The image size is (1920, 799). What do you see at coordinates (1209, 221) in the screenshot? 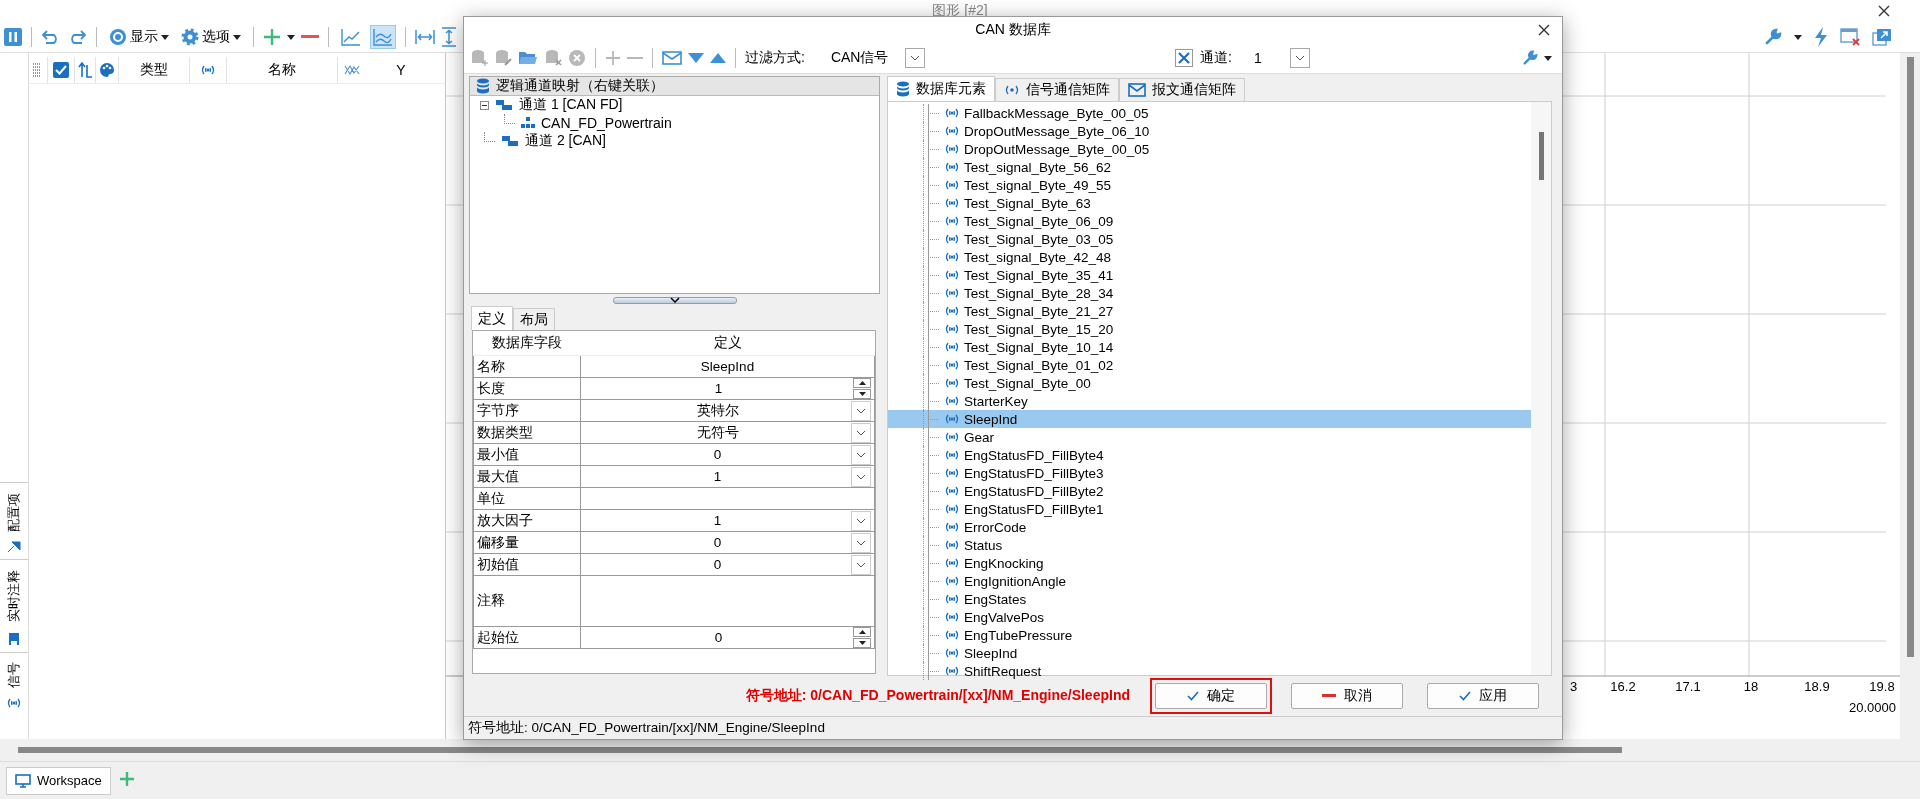
I see `signal-row: Test_Signal_Byte_06_09` at bounding box center [1209, 221].